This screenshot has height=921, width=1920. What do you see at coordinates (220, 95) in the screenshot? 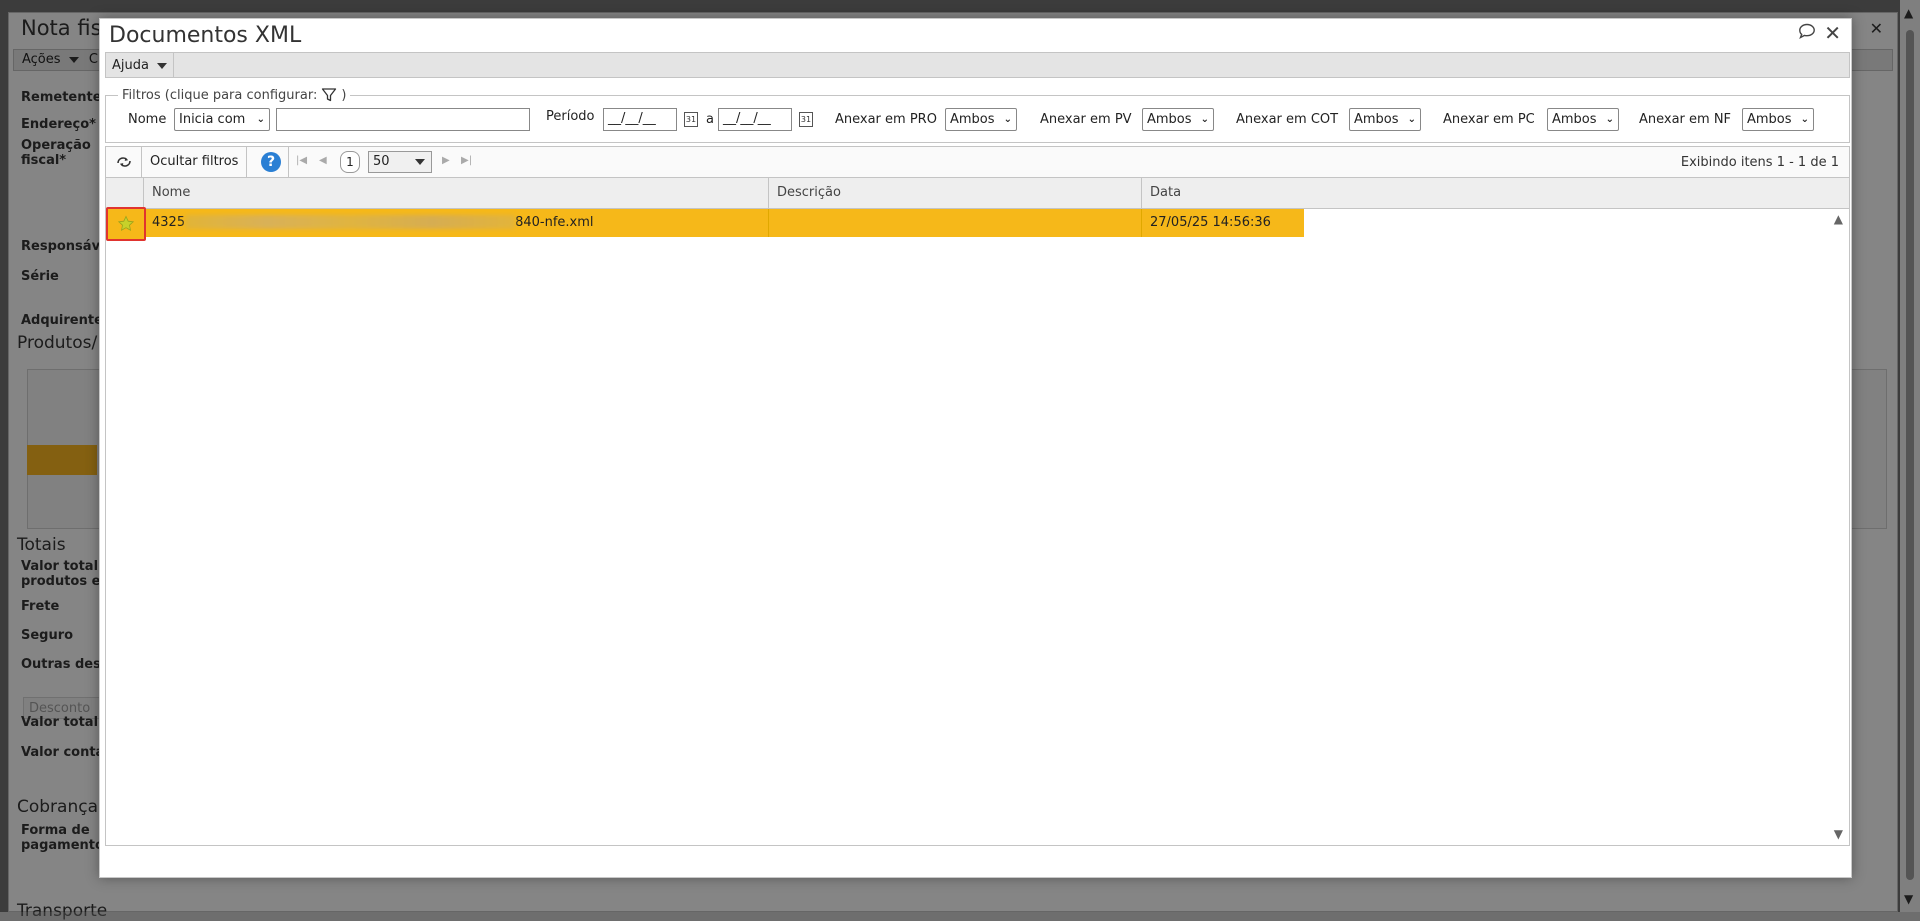
I see `filters-legend-label: Filtros (clique para configurar:` at bounding box center [220, 95].